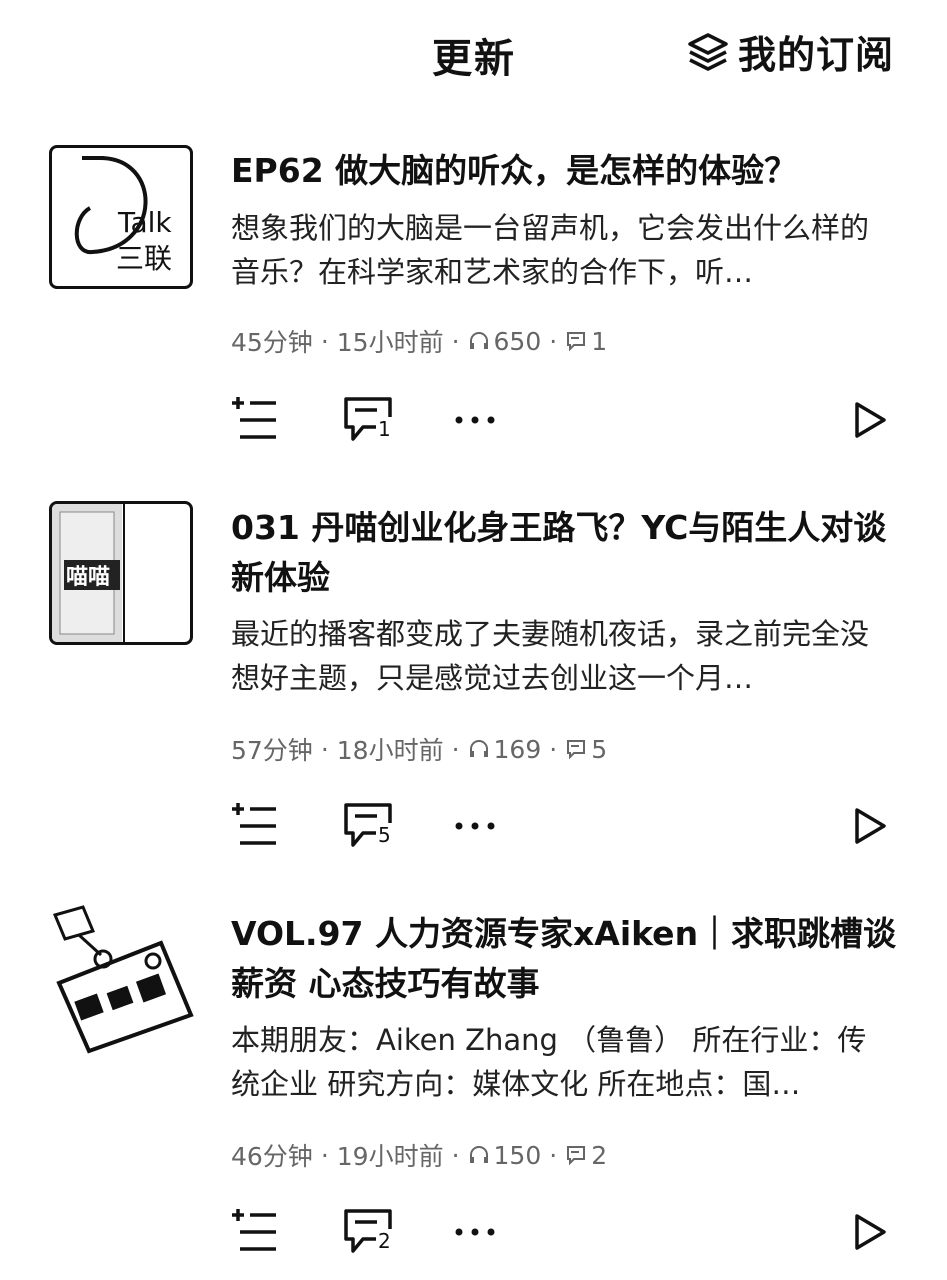 Image resolution: width=947 pixels, height=1280 pixels. I want to click on episode-cover: 喵喵, so click(121, 573).